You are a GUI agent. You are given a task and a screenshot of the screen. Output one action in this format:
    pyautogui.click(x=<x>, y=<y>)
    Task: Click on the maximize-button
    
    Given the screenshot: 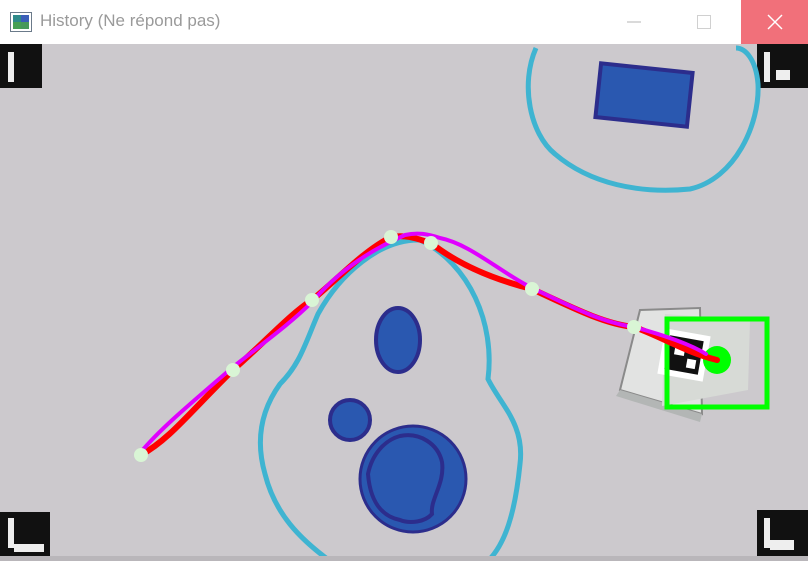 What is the action you would take?
    pyautogui.click(x=704, y=22)
    